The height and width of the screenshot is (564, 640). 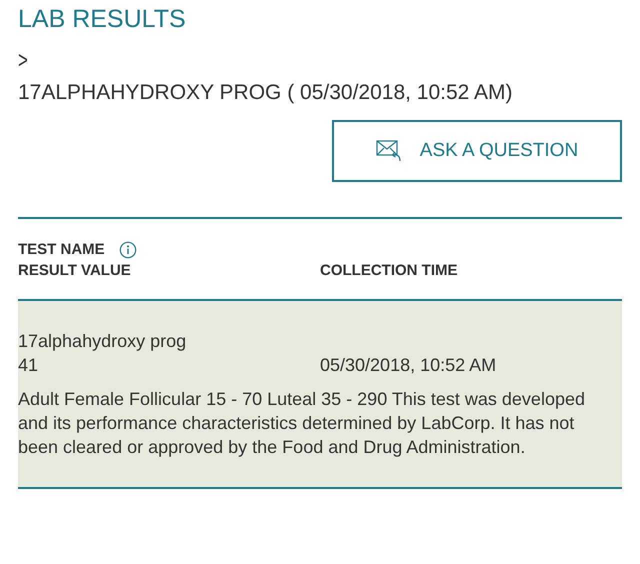 I want to click on ask-question-button: ASK A QUESTION, so click(x=477, y=151).